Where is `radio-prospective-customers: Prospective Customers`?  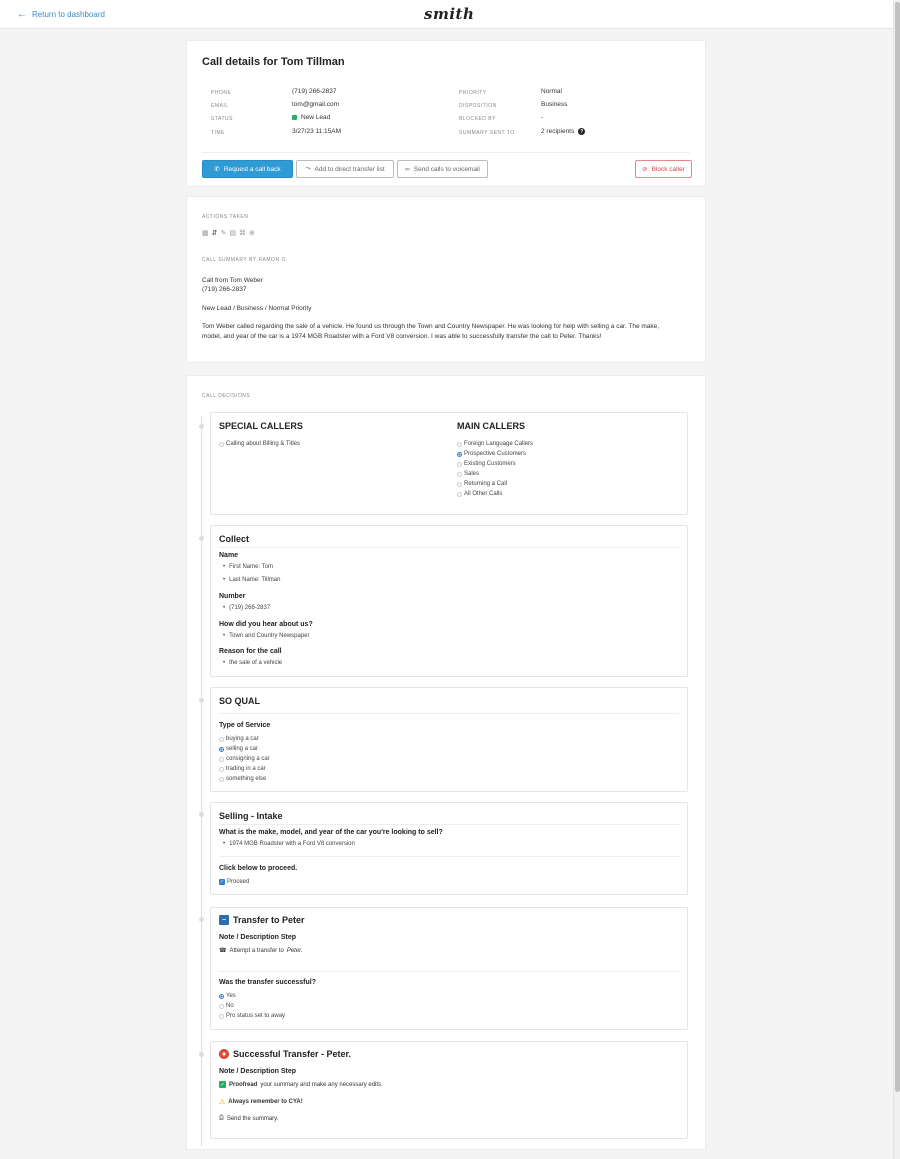
radio-prospective-customers: Prospective Customers is located at coordinates (491, 454).